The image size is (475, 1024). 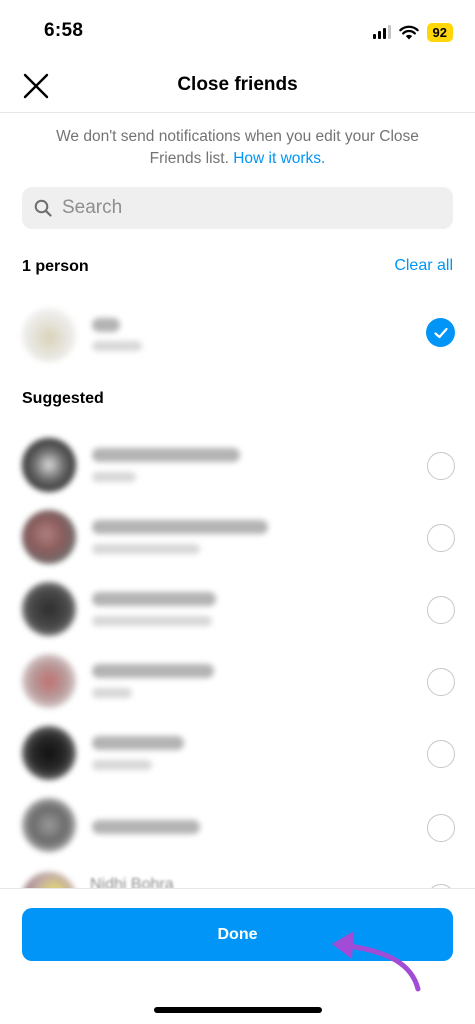 What do you see at coordinates (242, 208) in the screenshot?
I see `search-input` at bounding box center [242, 208].